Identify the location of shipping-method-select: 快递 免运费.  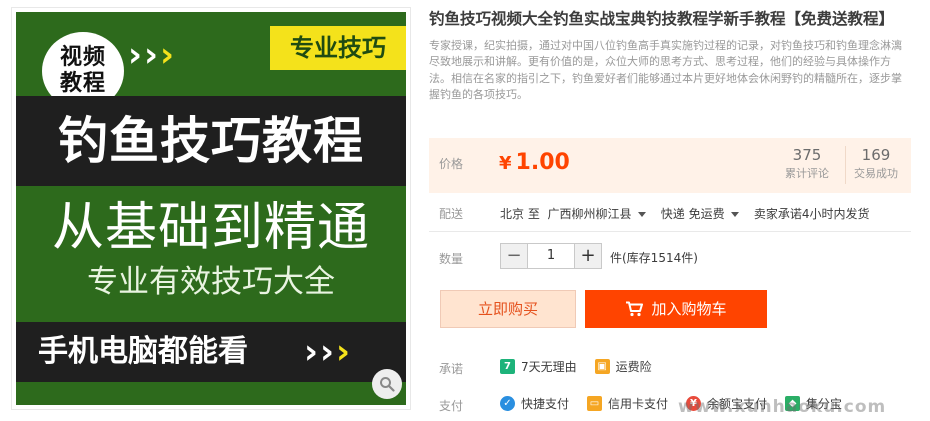
(700, 213).